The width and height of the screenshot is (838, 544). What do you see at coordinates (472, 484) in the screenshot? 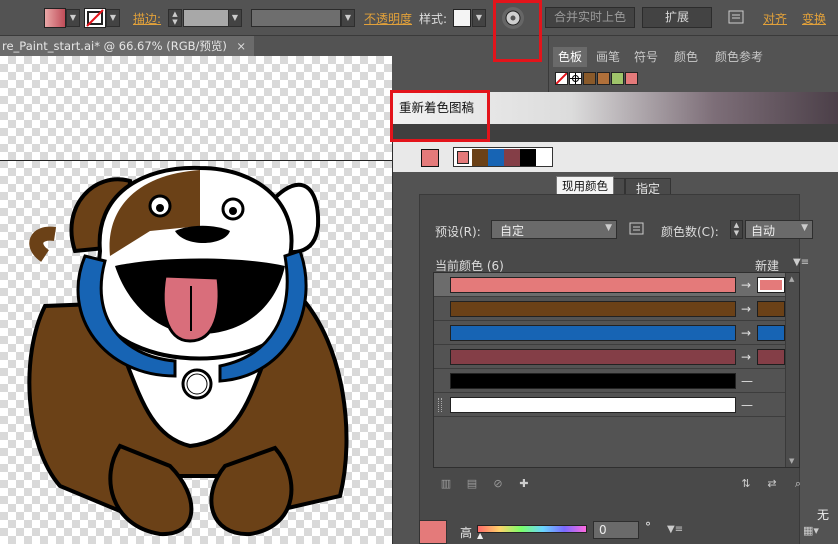
I see `merge-colors-icon: ▤` at bounding box center [472, 484].